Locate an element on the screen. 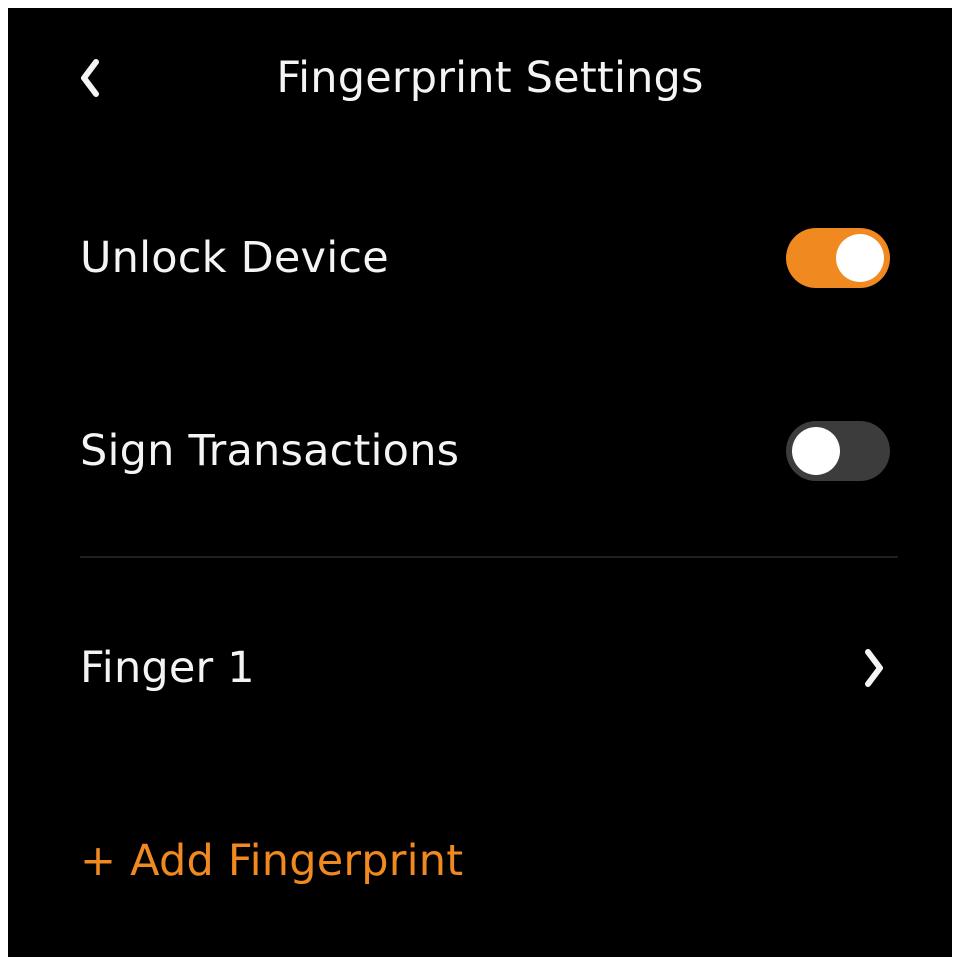  unlock-device-row: Unlock Device is located at coordinates (485, 258).